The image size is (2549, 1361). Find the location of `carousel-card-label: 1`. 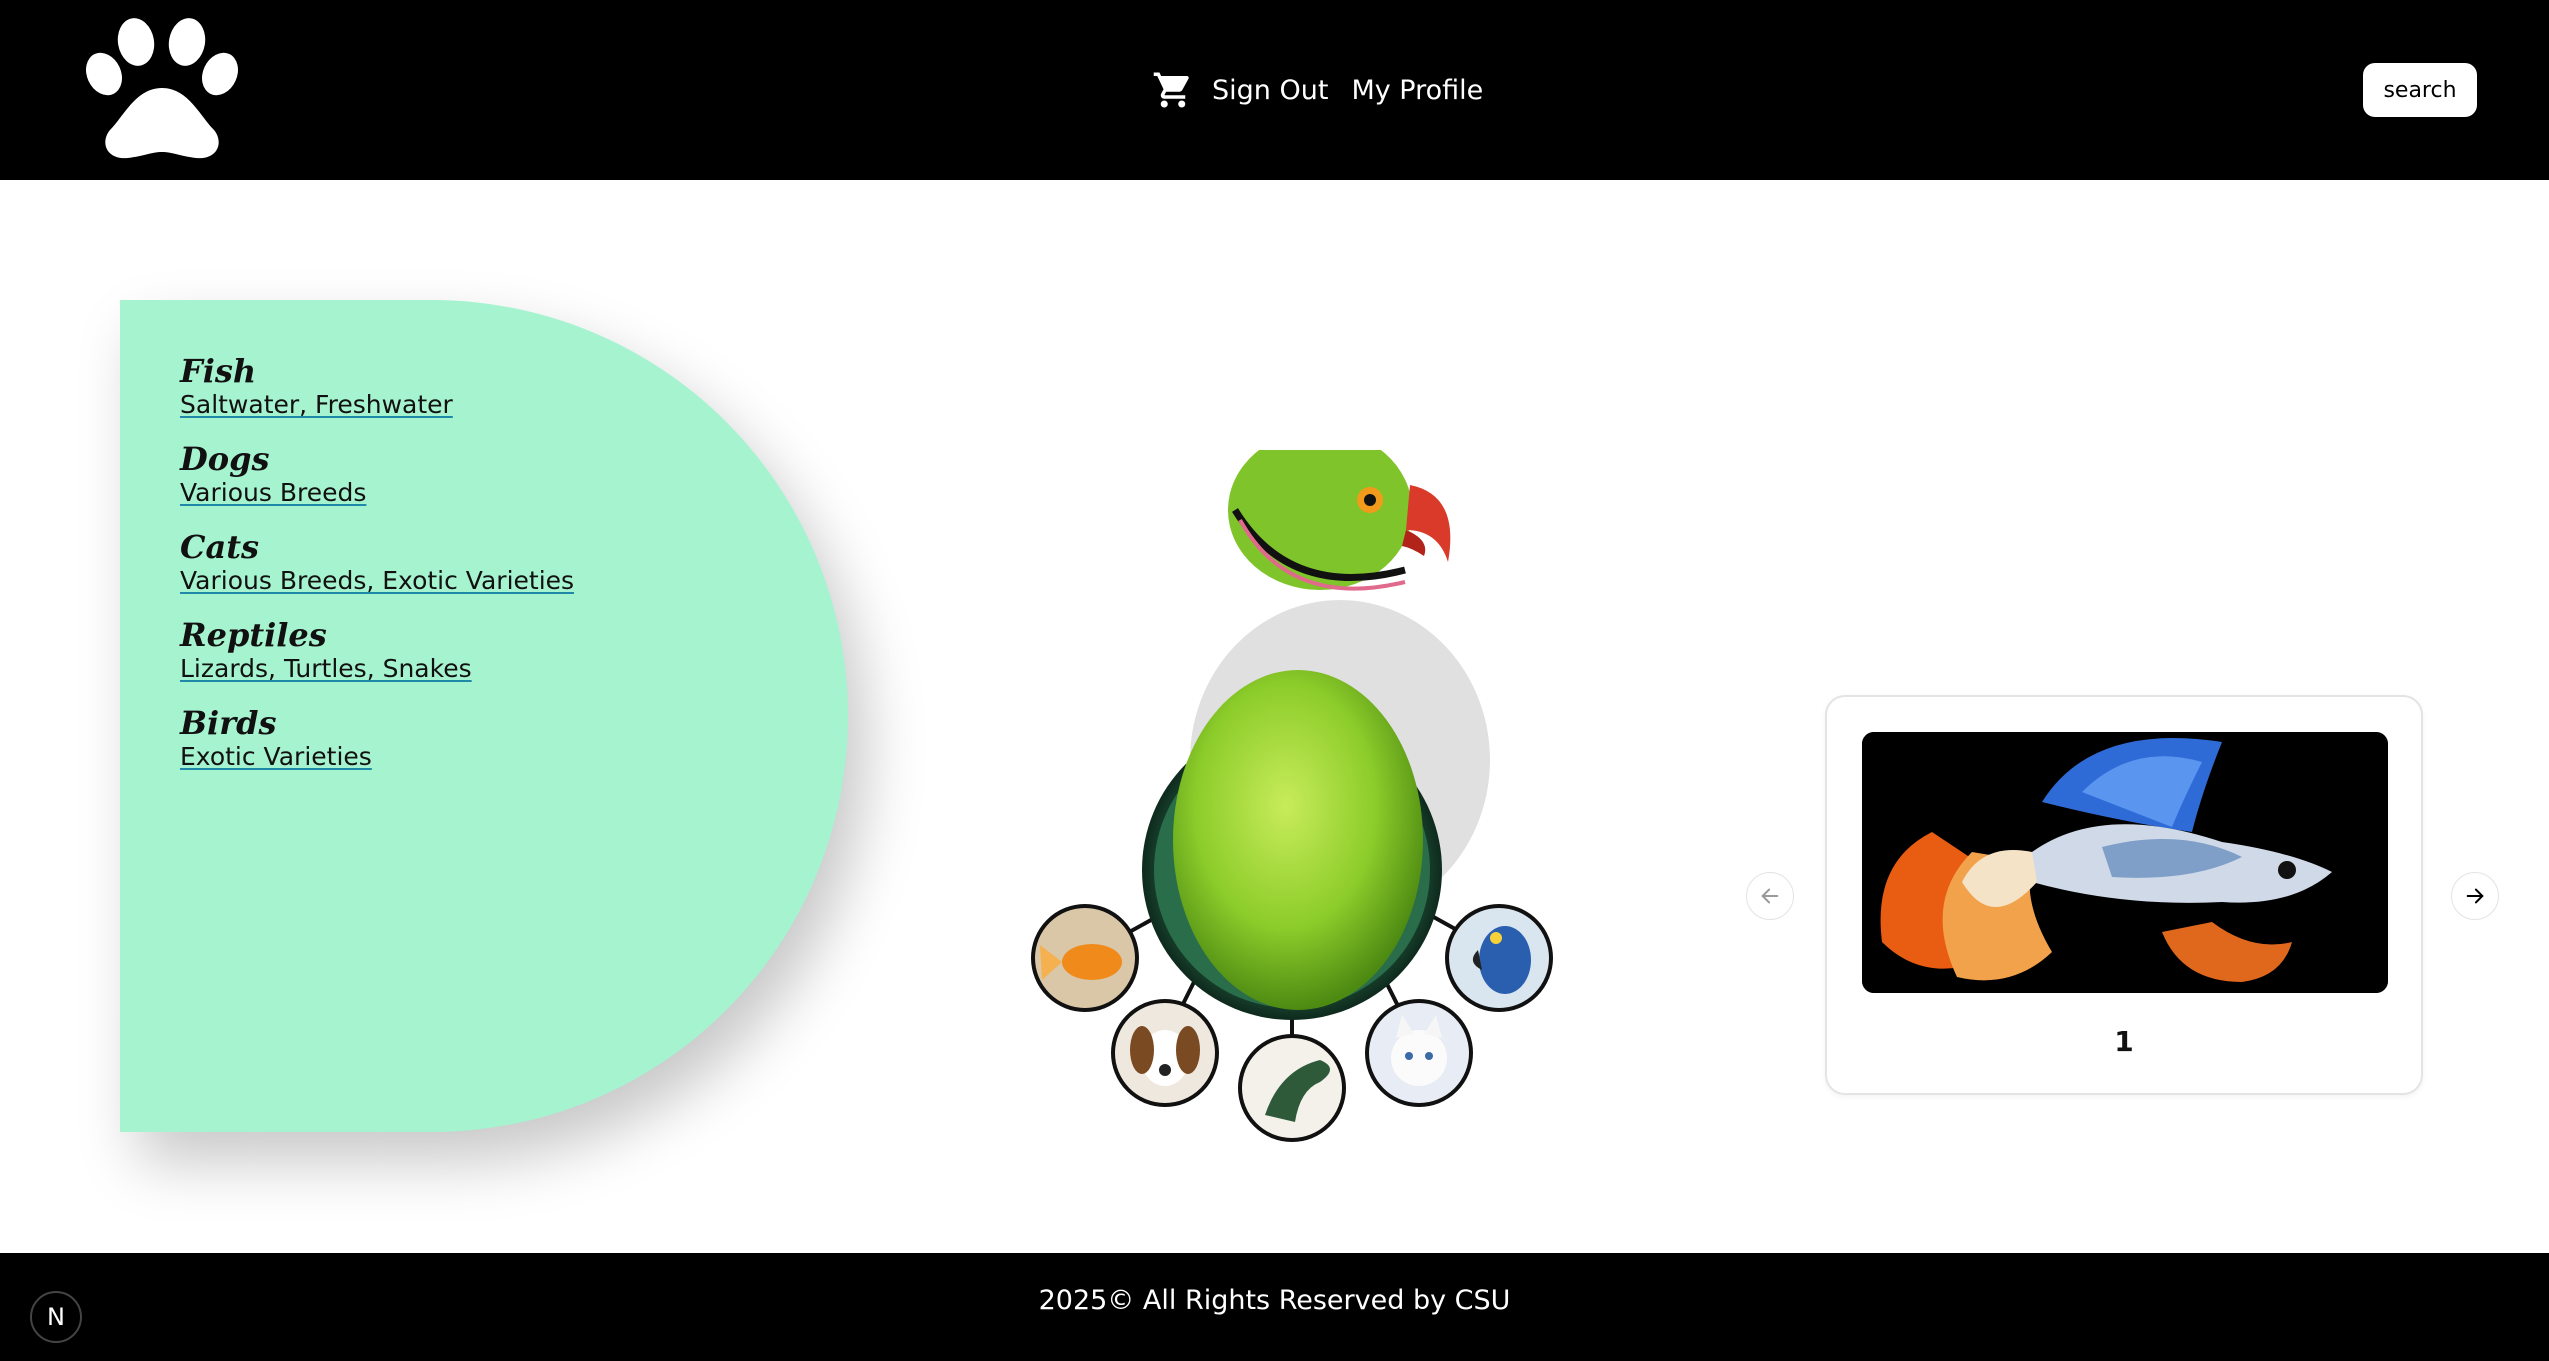

carousel-card-label: 1 is located at coordinates (2124, 1041).